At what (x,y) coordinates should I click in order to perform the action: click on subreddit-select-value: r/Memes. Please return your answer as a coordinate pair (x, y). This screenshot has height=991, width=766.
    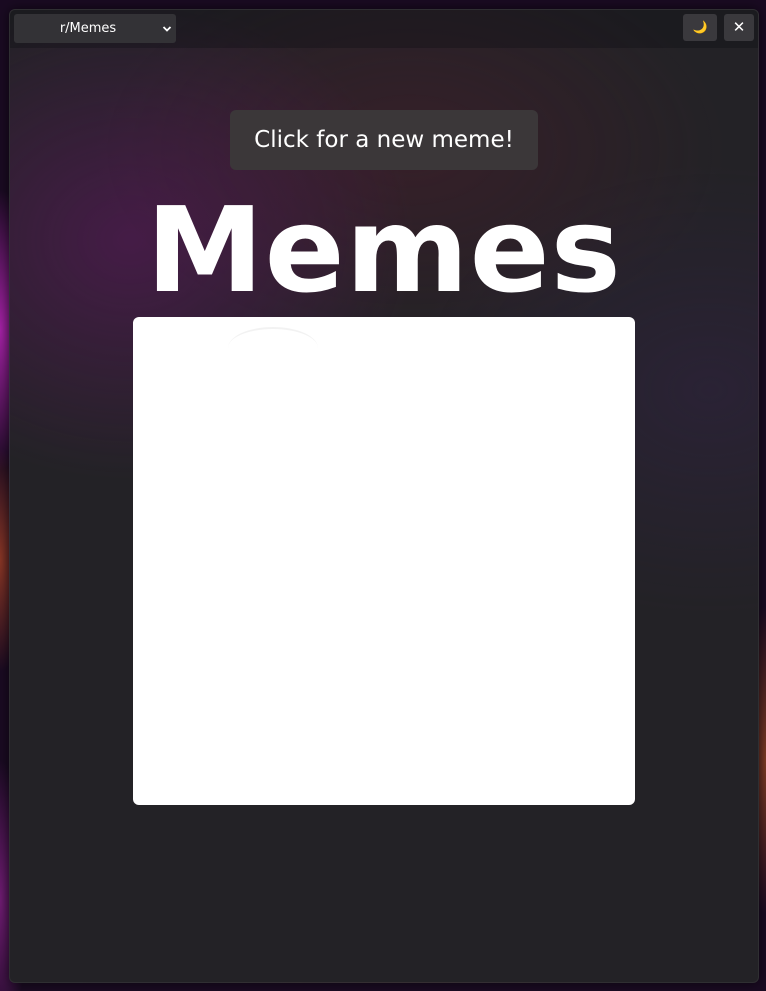
    Looking at the image, I should click on (88, 28).